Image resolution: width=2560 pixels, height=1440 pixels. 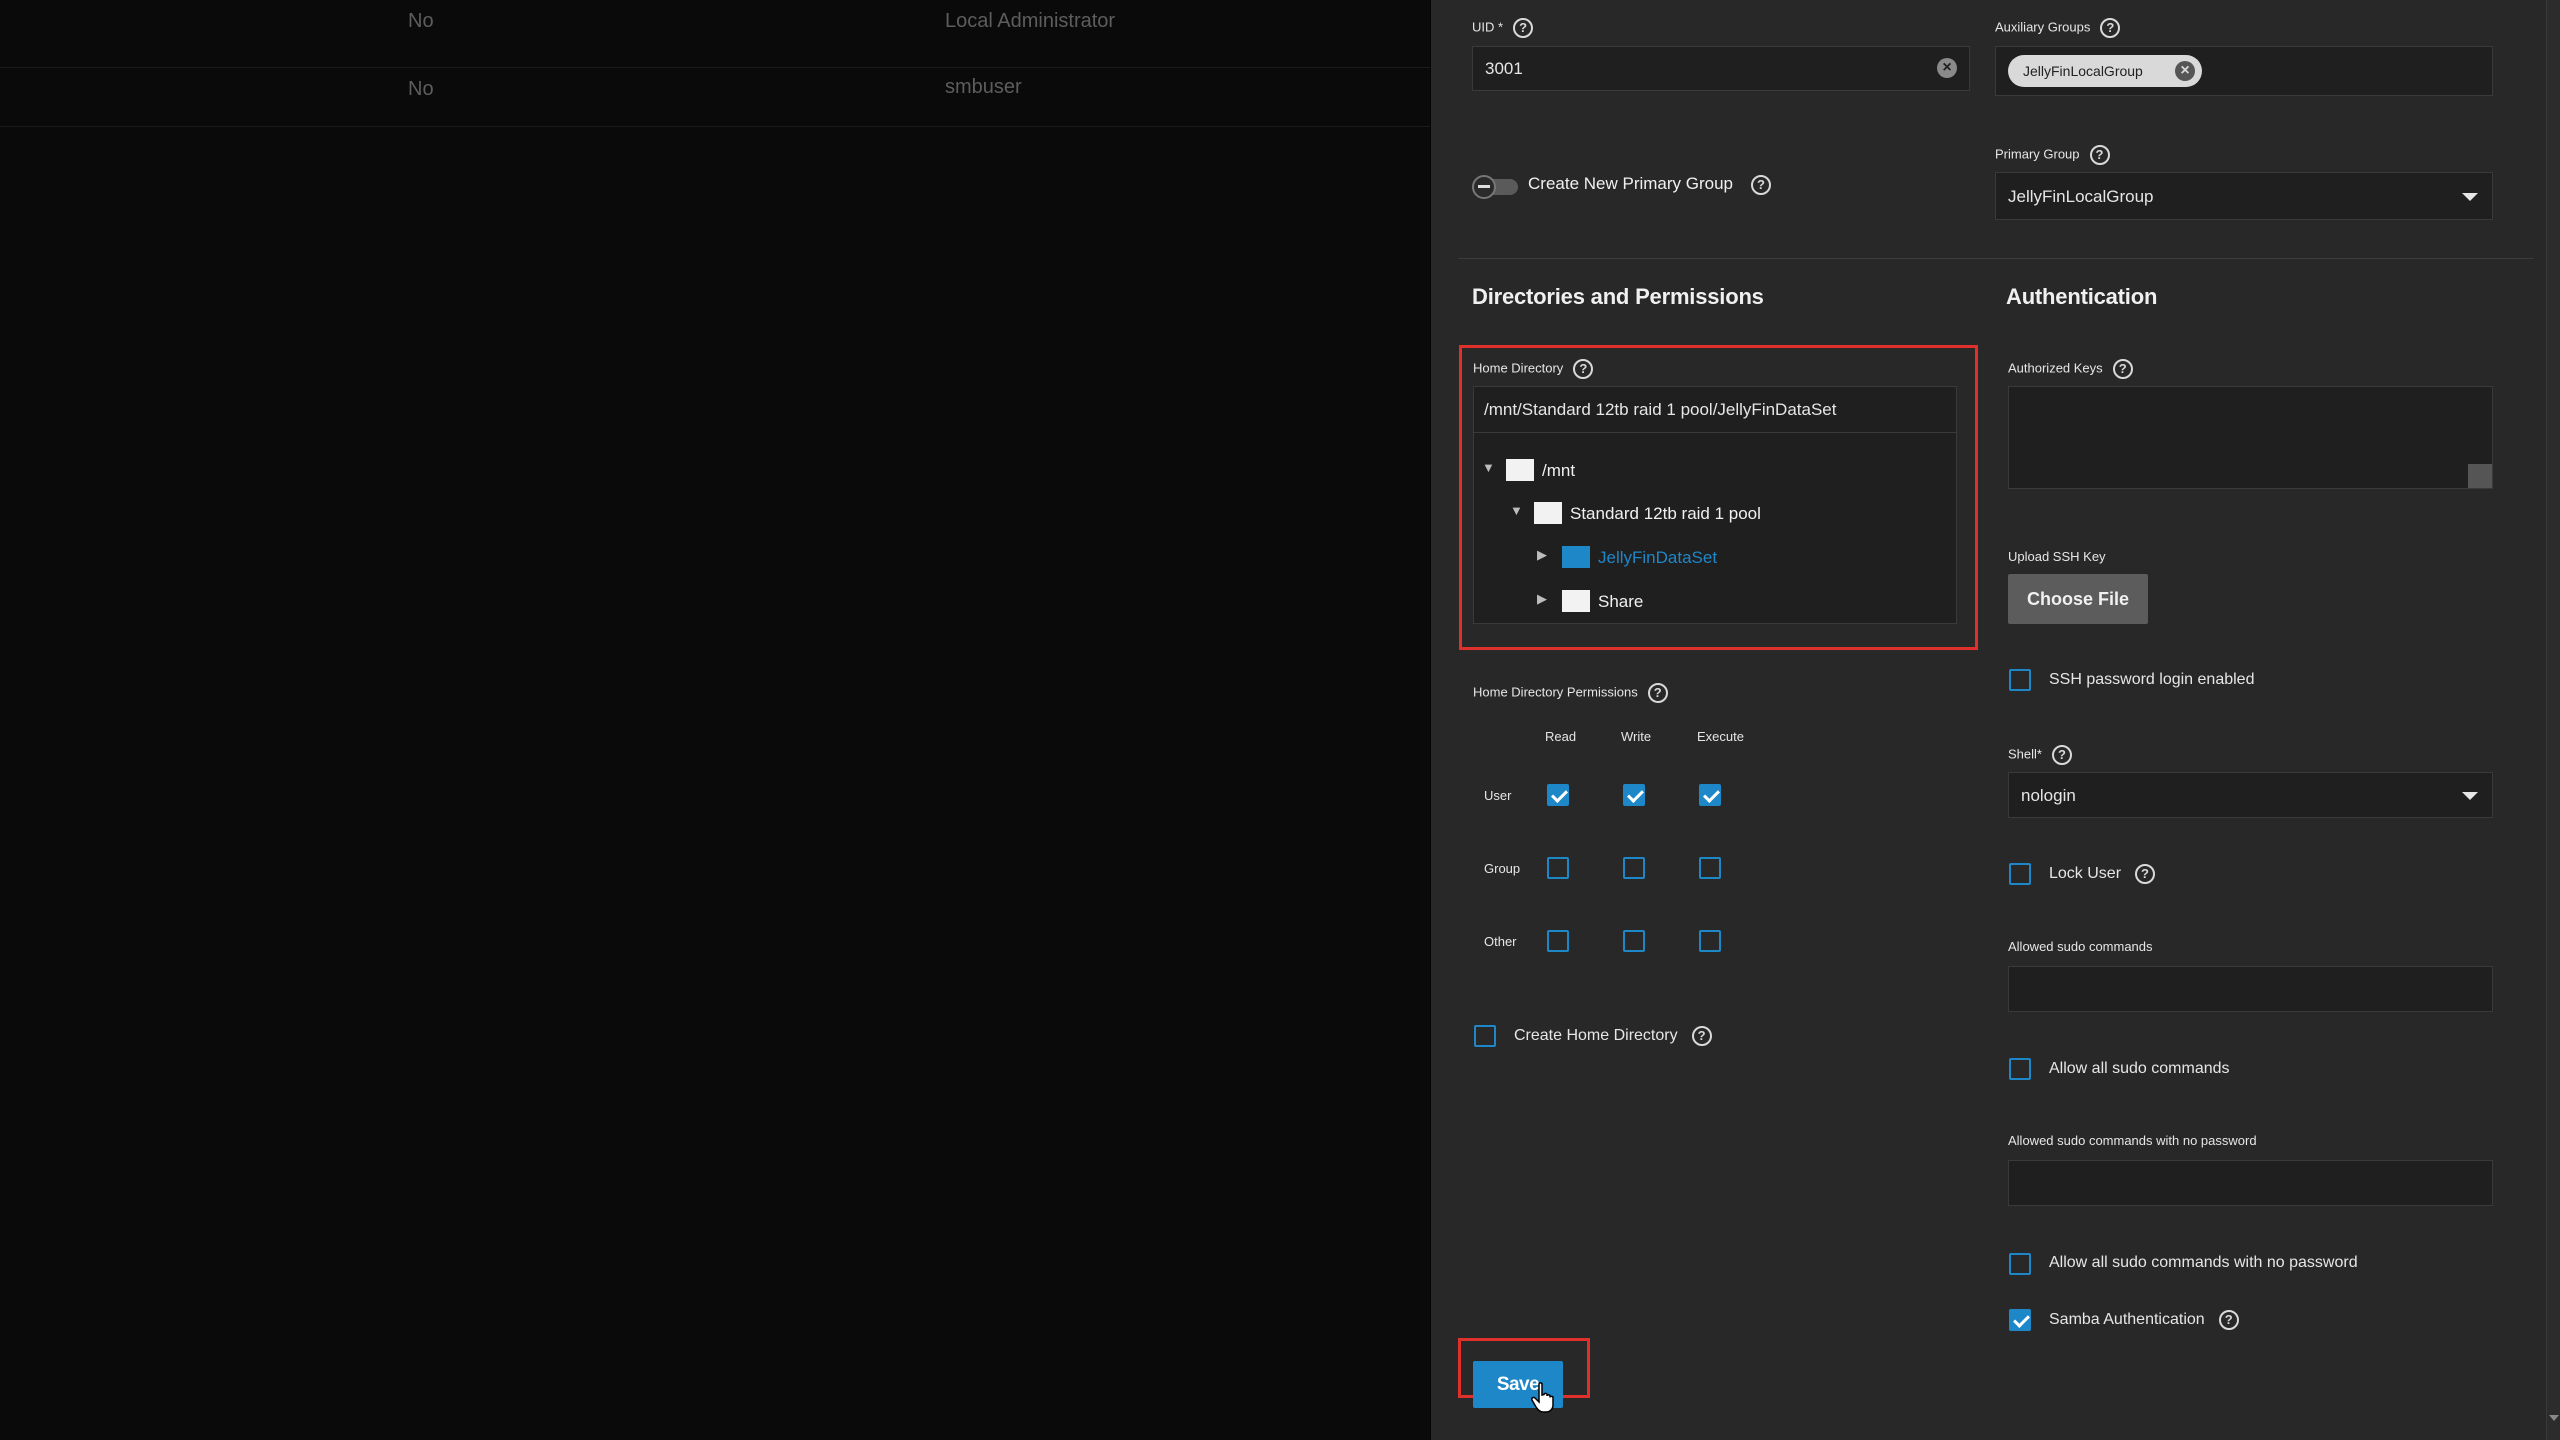 I want to click on group-chip-label: JellyFinLocalGroup, so click(x=2083, y=71).